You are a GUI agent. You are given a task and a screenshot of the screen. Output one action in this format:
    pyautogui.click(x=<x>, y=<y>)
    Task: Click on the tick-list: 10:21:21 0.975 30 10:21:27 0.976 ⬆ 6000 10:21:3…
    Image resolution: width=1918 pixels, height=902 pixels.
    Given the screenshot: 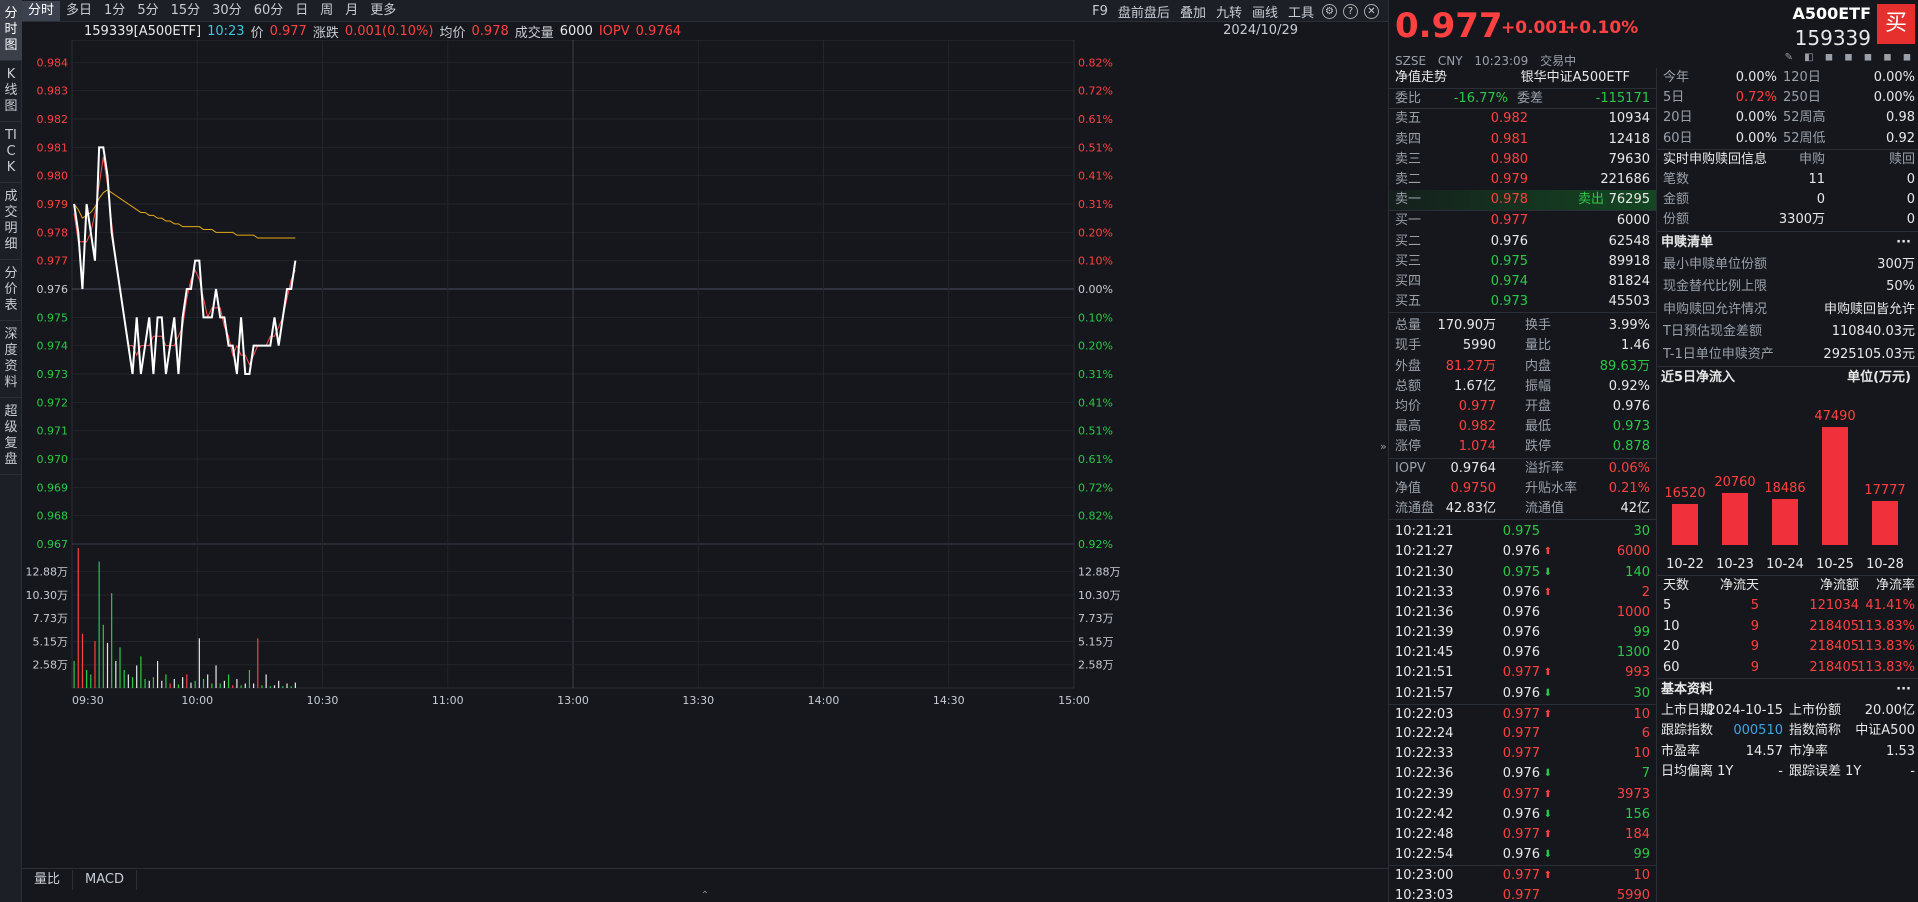 What is the action you would take?
    pyautogui.click(x=1522, y=710)
    